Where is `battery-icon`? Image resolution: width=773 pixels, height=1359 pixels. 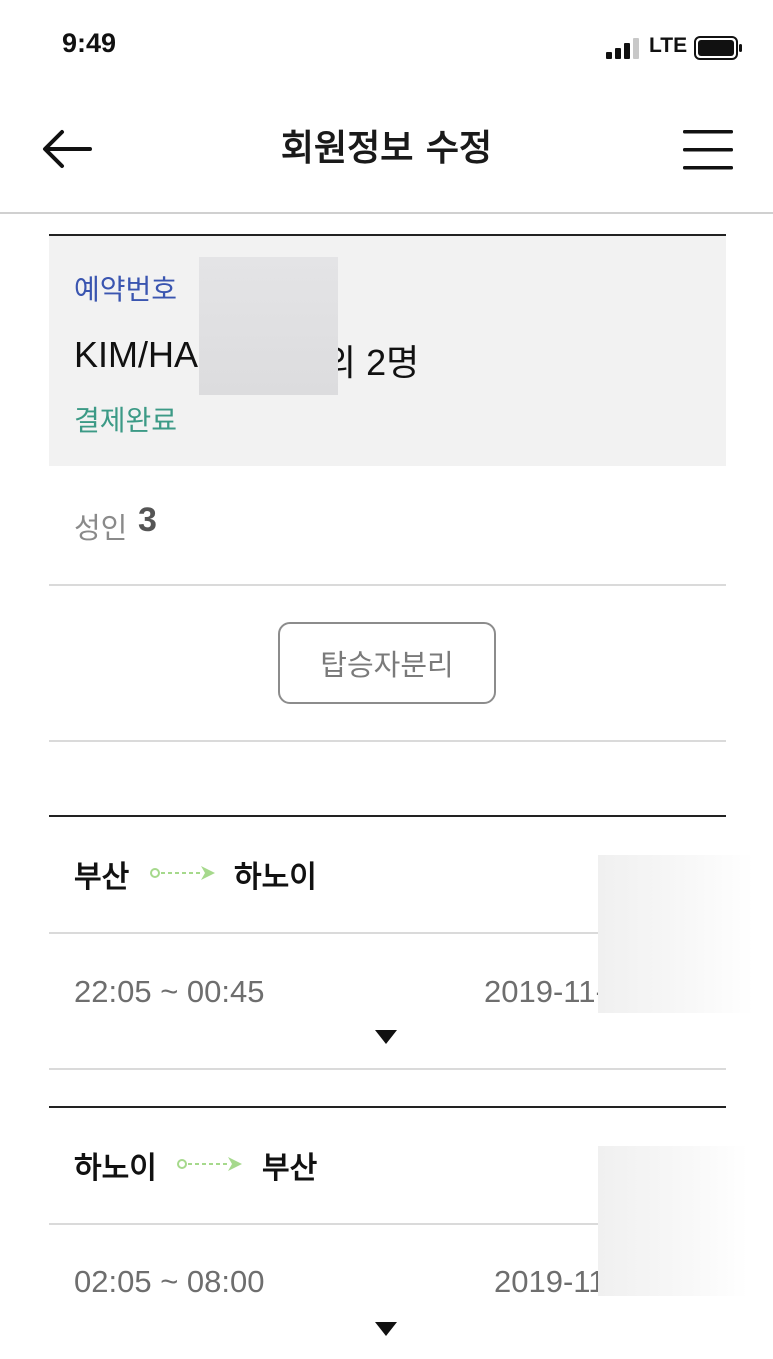 battery-icon is located at coordinates (718, 48).